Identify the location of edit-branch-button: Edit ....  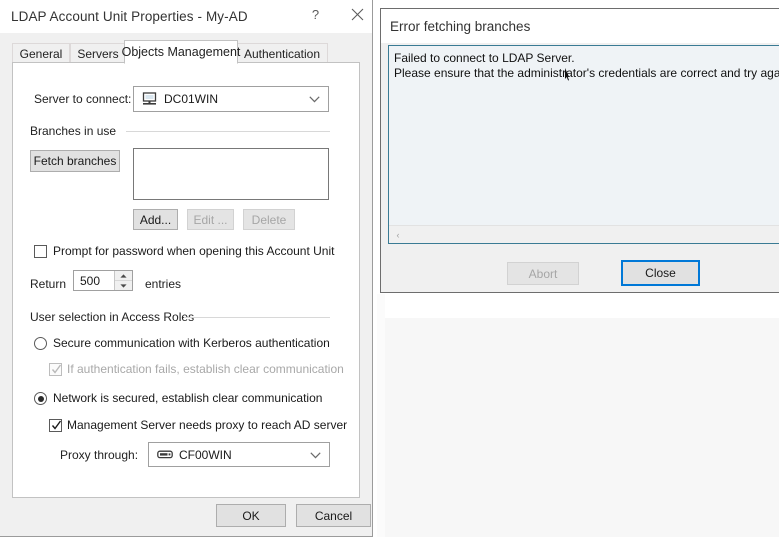
(210, 219).